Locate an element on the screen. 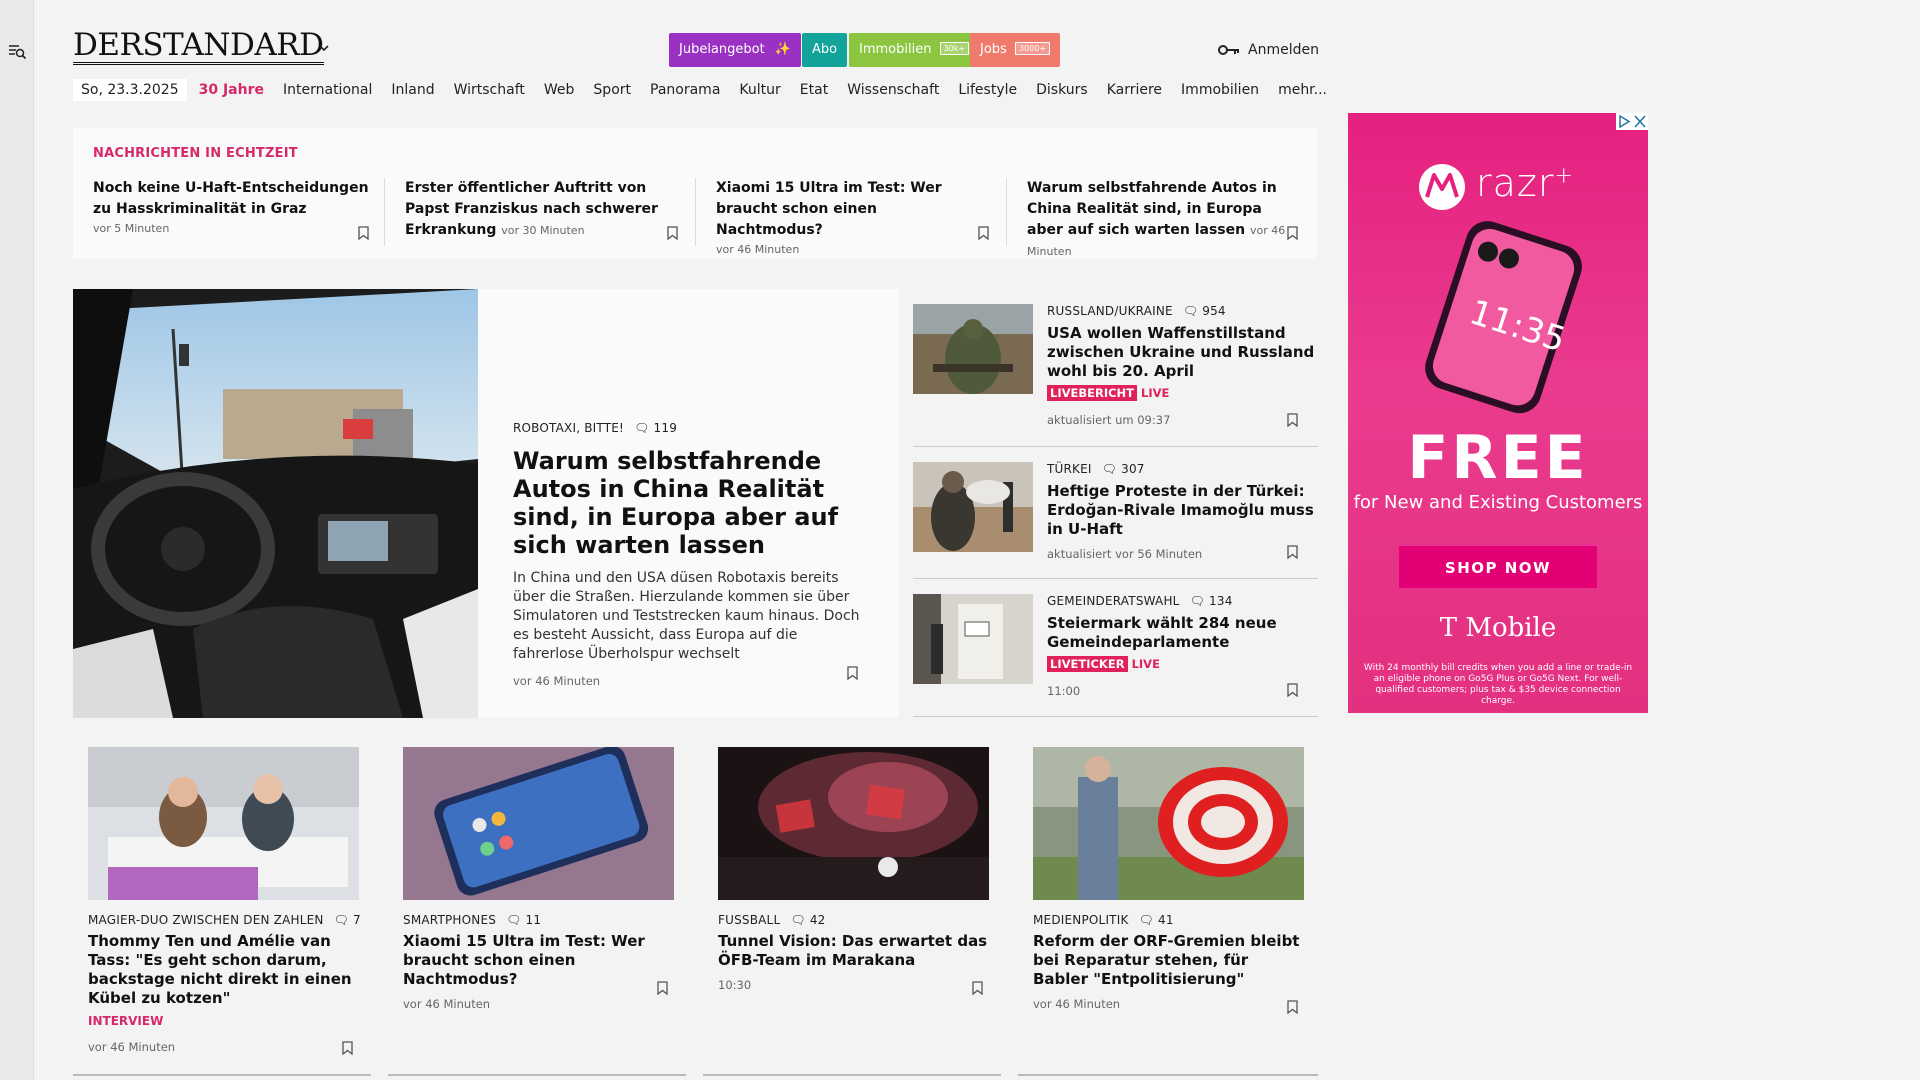 This screenshot has height=1080, width=1920. nav-item-karriere: Karriere is located at coordinates (1134, 90).